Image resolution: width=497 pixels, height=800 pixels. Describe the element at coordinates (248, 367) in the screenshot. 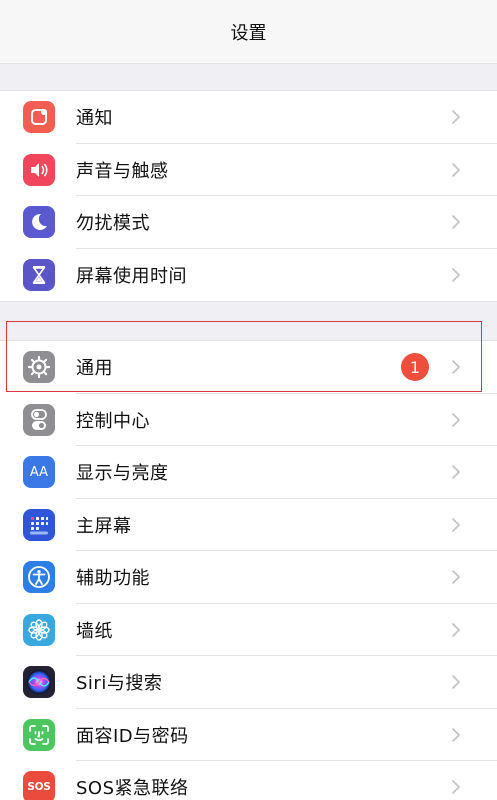

I see `settings-row-general: 通用 1` at that location.